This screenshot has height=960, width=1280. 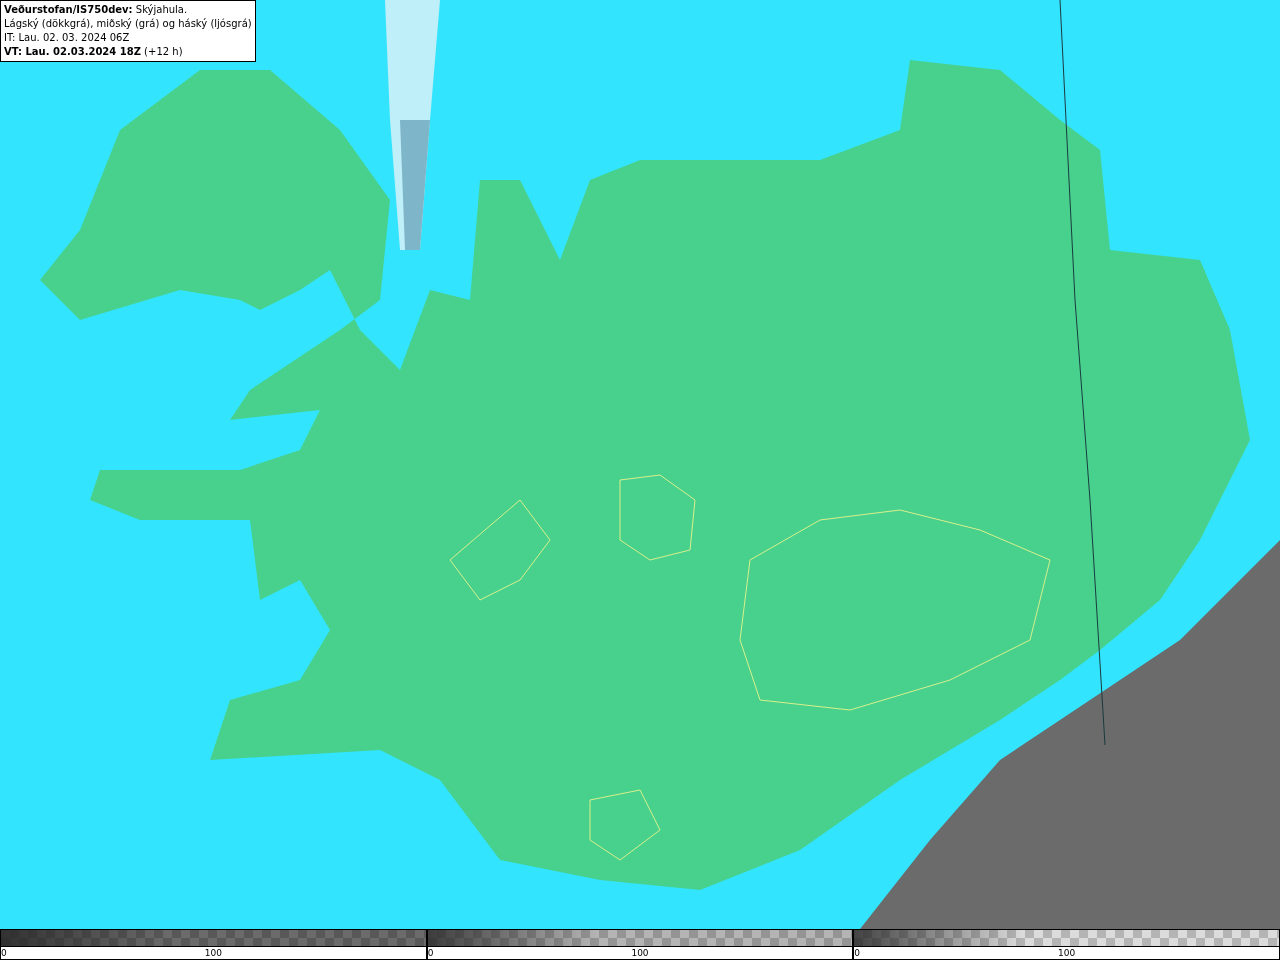 What do you see at coordinates (67, 38) in the screenshot?
I see `legend-text: IT: Lau. 02. 03. 2024 06Z` at bounding box center [67, 38].